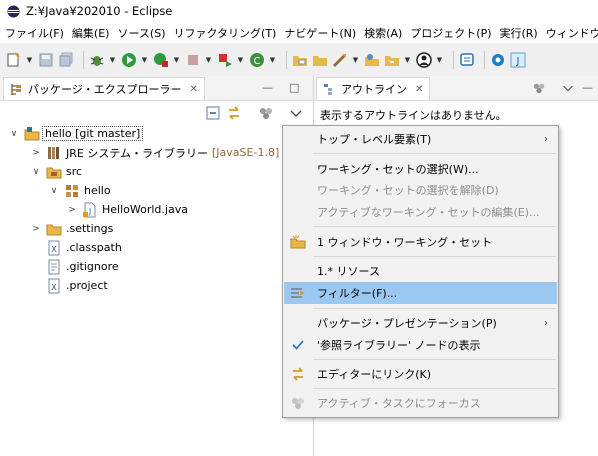  I want to click on java-perspective-icon: J, so click(518, 60).